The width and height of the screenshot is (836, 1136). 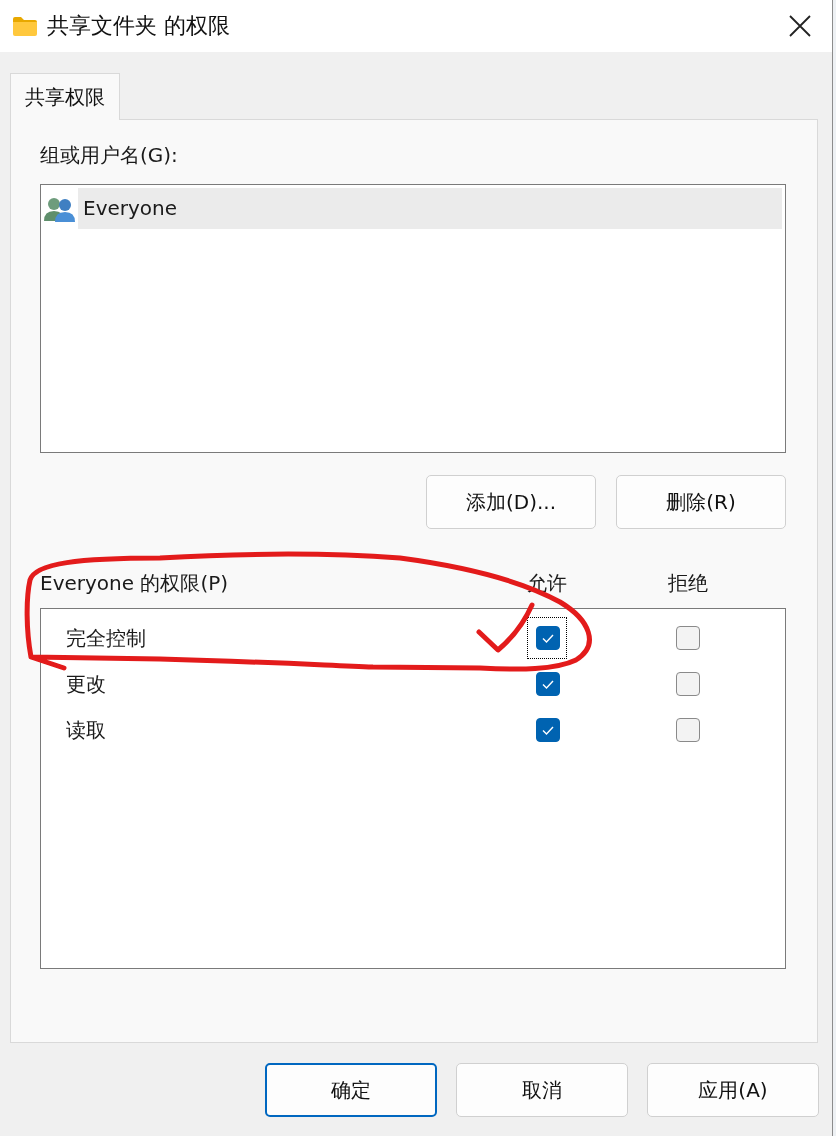 What do you see at coordinates (733, 1090) in the screenshot?
I see `apply-button: 应用(A)` at bounding box center [733, 1090].